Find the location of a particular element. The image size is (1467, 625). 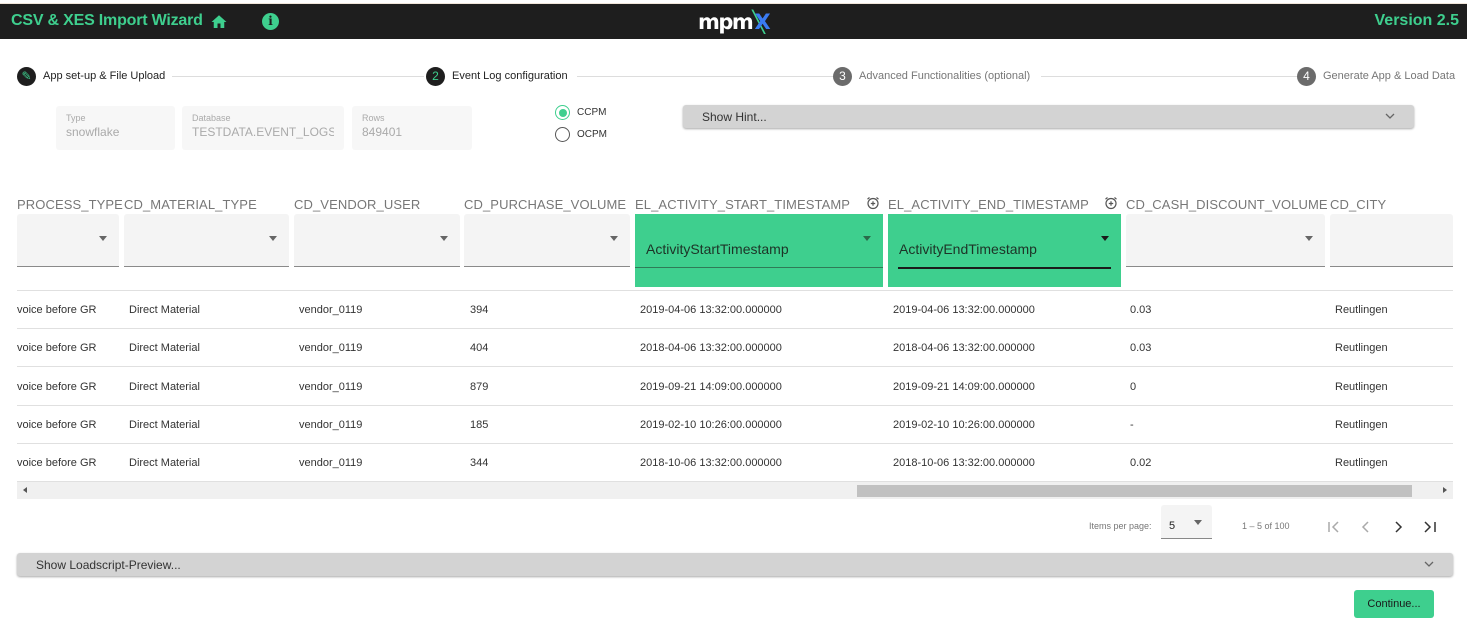

step-generate-app: 4 Generate App & Load Data is located at coordinates (1376, 76).